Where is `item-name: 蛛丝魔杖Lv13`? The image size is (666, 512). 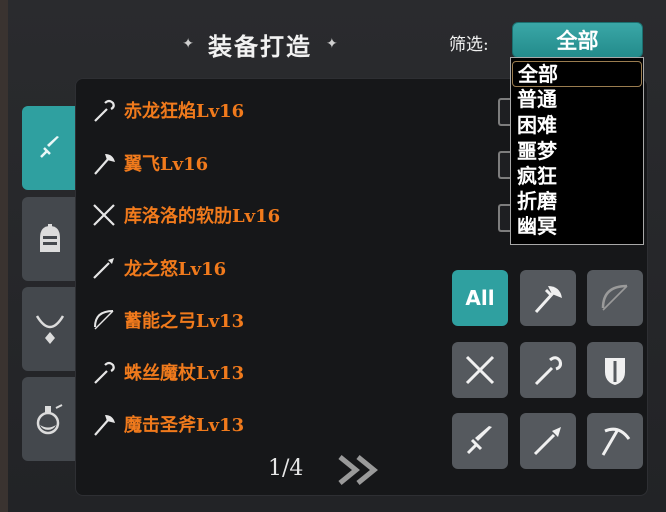 item-name: 蛛丝魔杖Lv13 is located at coordinates (184, 373).